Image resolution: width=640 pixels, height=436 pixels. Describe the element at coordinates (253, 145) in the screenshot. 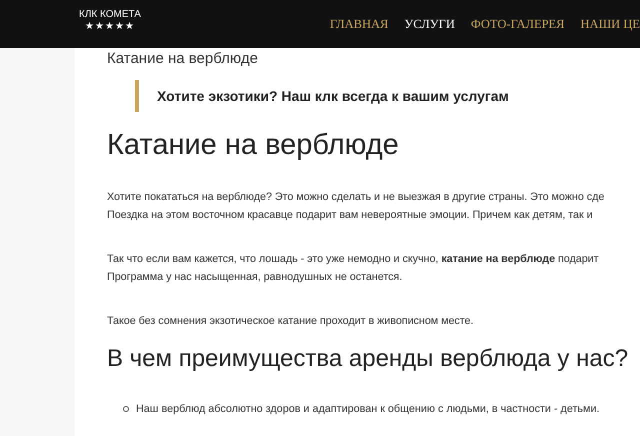

I see `page-heading: Катание на верблюде` at that location.